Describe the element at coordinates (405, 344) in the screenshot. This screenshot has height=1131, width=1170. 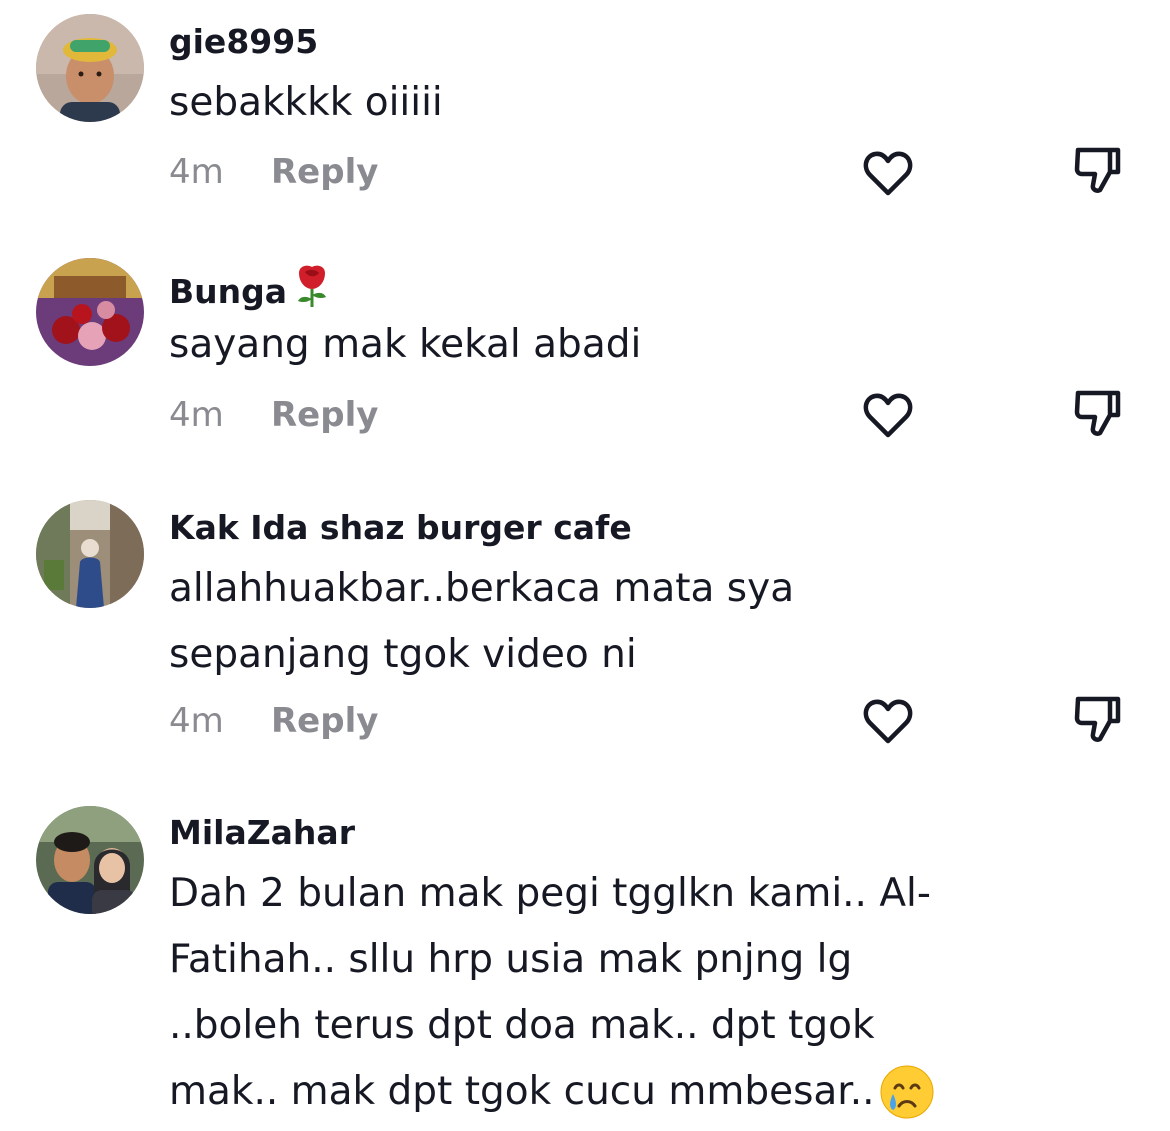
I see `comment-text: sayang mak kekal abadi` at that location.